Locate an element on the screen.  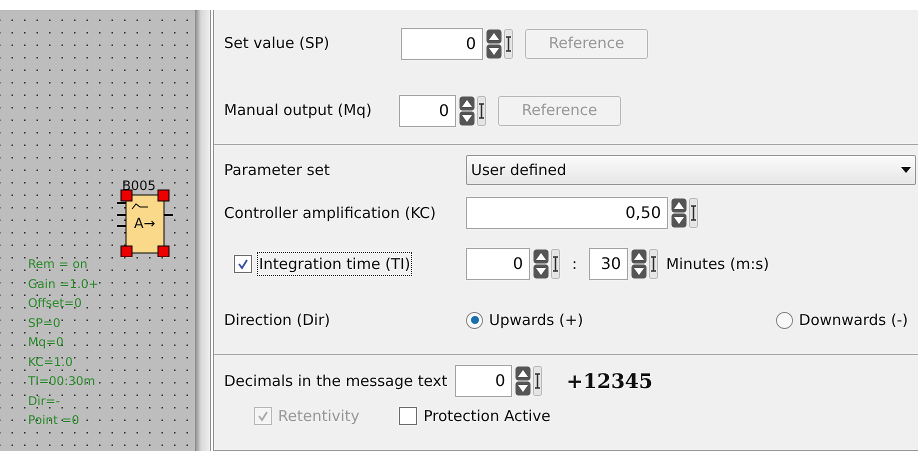
unit-label: Minutes (m:s) is located at coordinates (718, 264).